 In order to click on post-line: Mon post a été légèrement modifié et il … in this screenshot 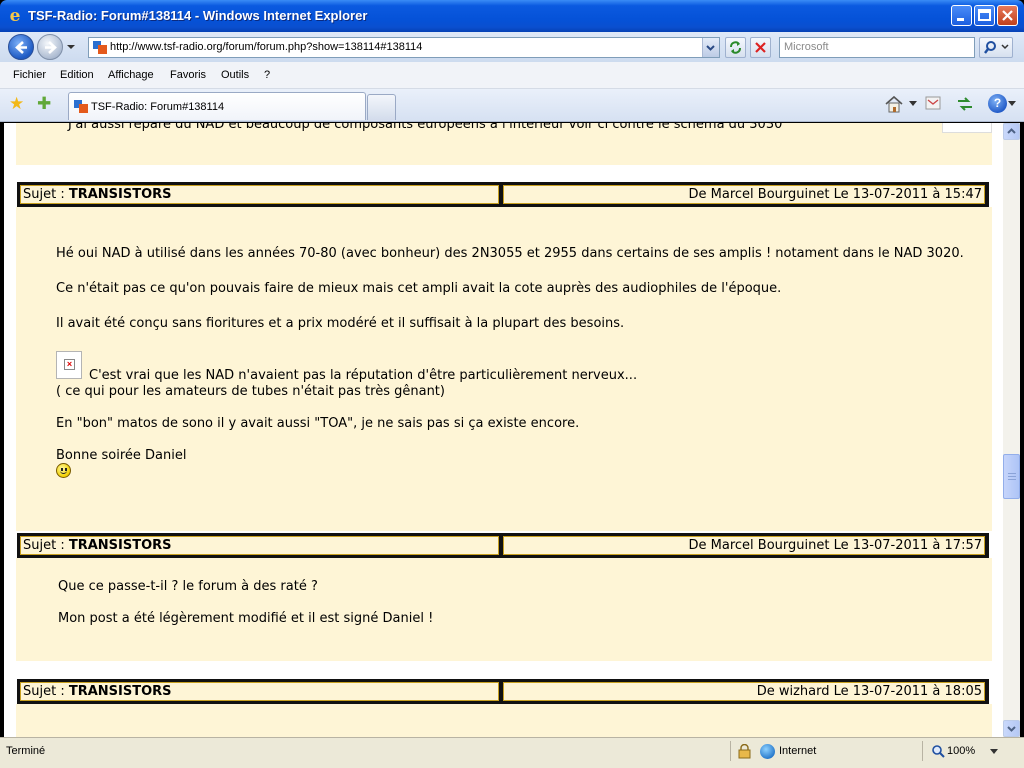, I will do `click(246, 618)`.